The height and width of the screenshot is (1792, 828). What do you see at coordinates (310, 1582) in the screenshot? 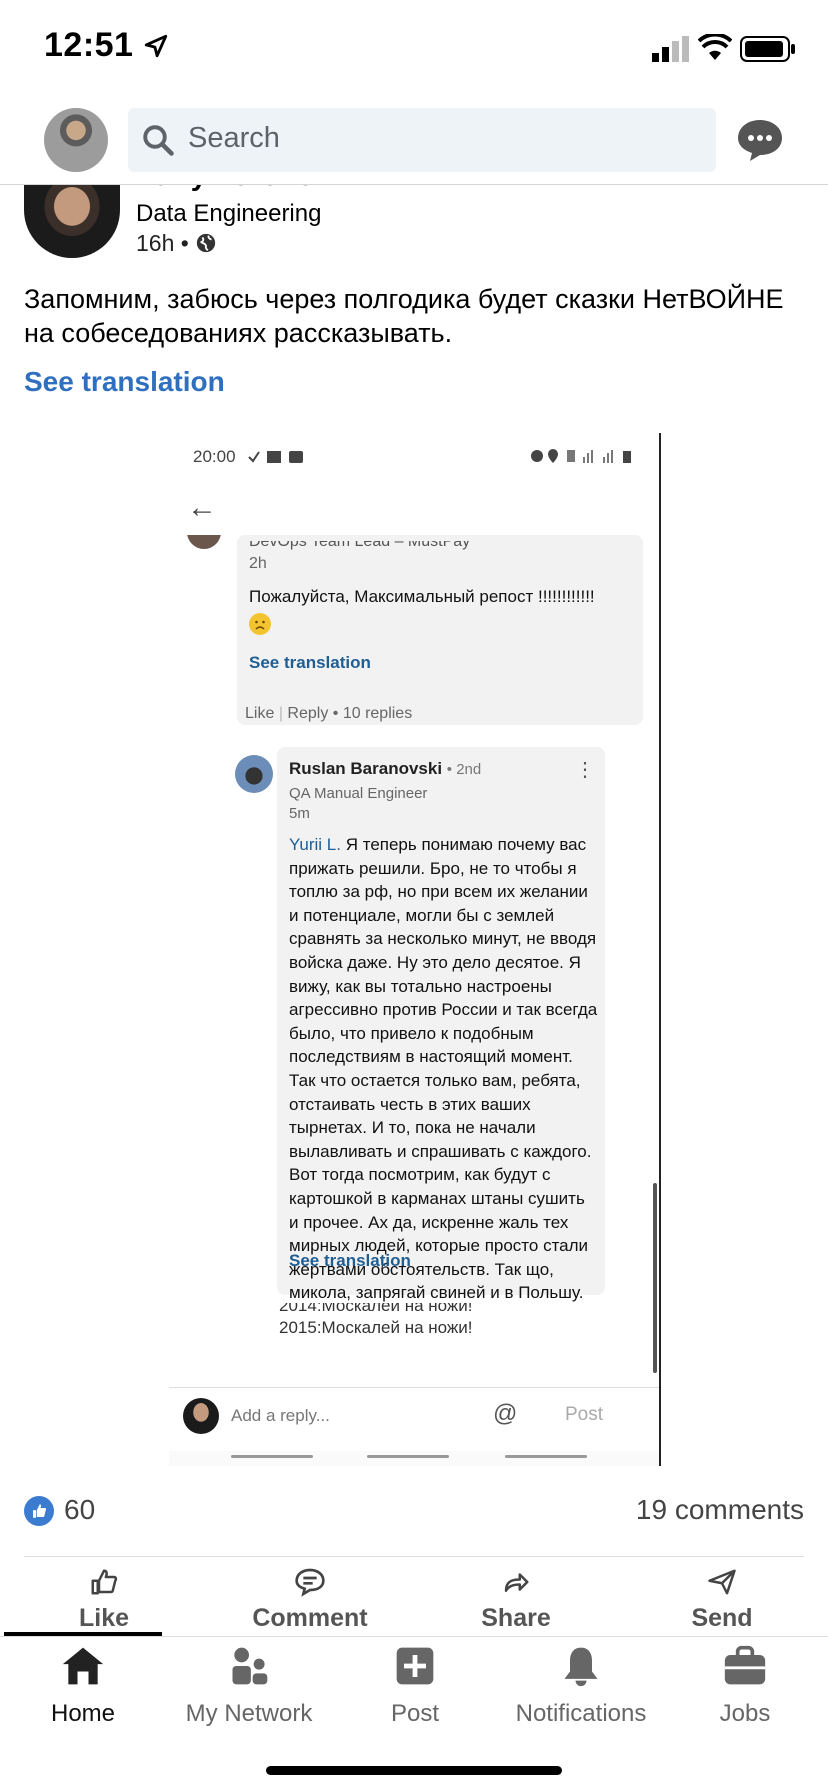
I see `comment-icon` at bounding box center [310, 1582].